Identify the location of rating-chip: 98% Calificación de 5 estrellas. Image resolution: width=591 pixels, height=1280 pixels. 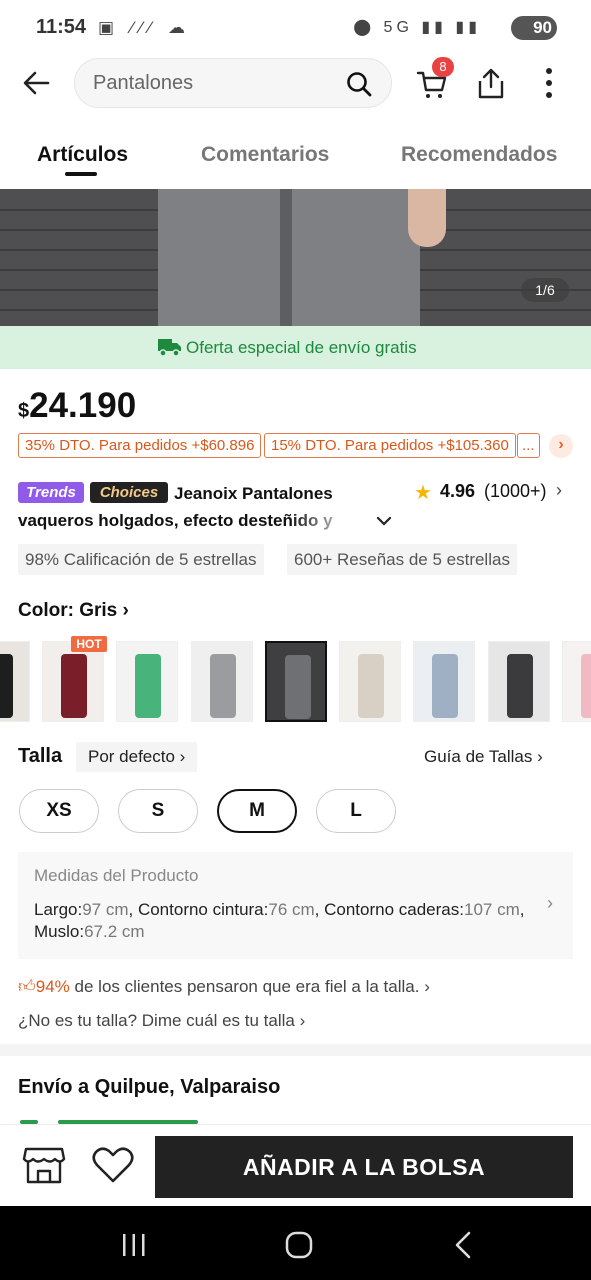
(141, 559).